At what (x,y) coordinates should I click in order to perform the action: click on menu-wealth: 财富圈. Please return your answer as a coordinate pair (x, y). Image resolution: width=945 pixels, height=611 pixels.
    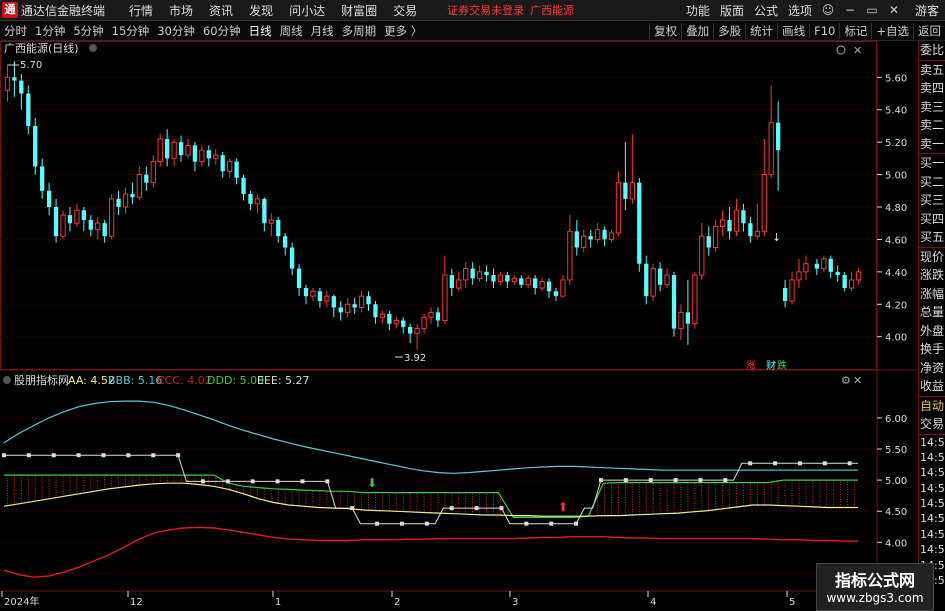
    Looking at the image, I should click on (359, 10).